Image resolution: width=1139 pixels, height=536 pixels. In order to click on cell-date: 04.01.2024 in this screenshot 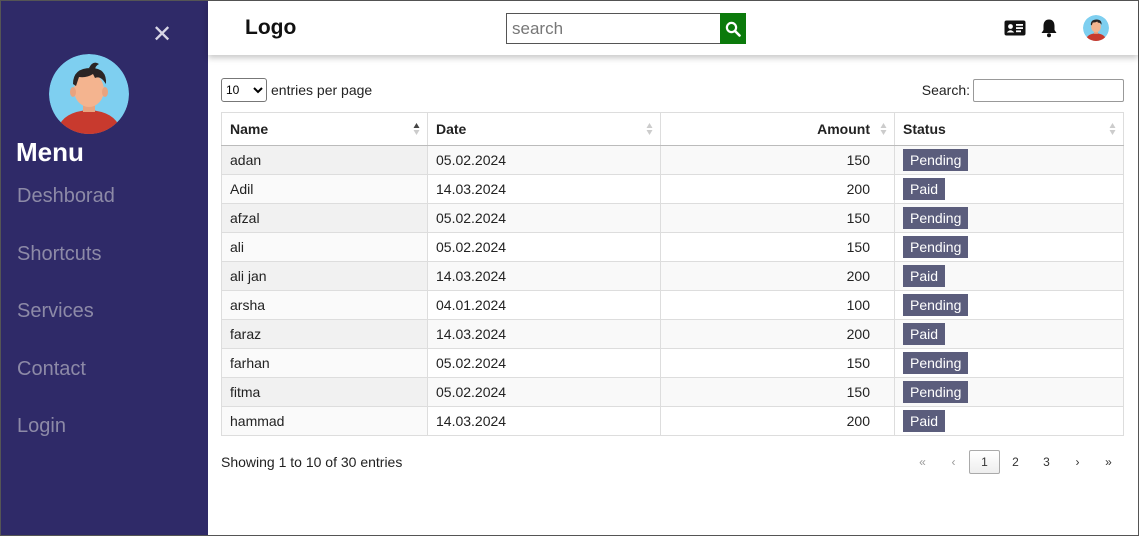, I will do `click(544, 305)`.